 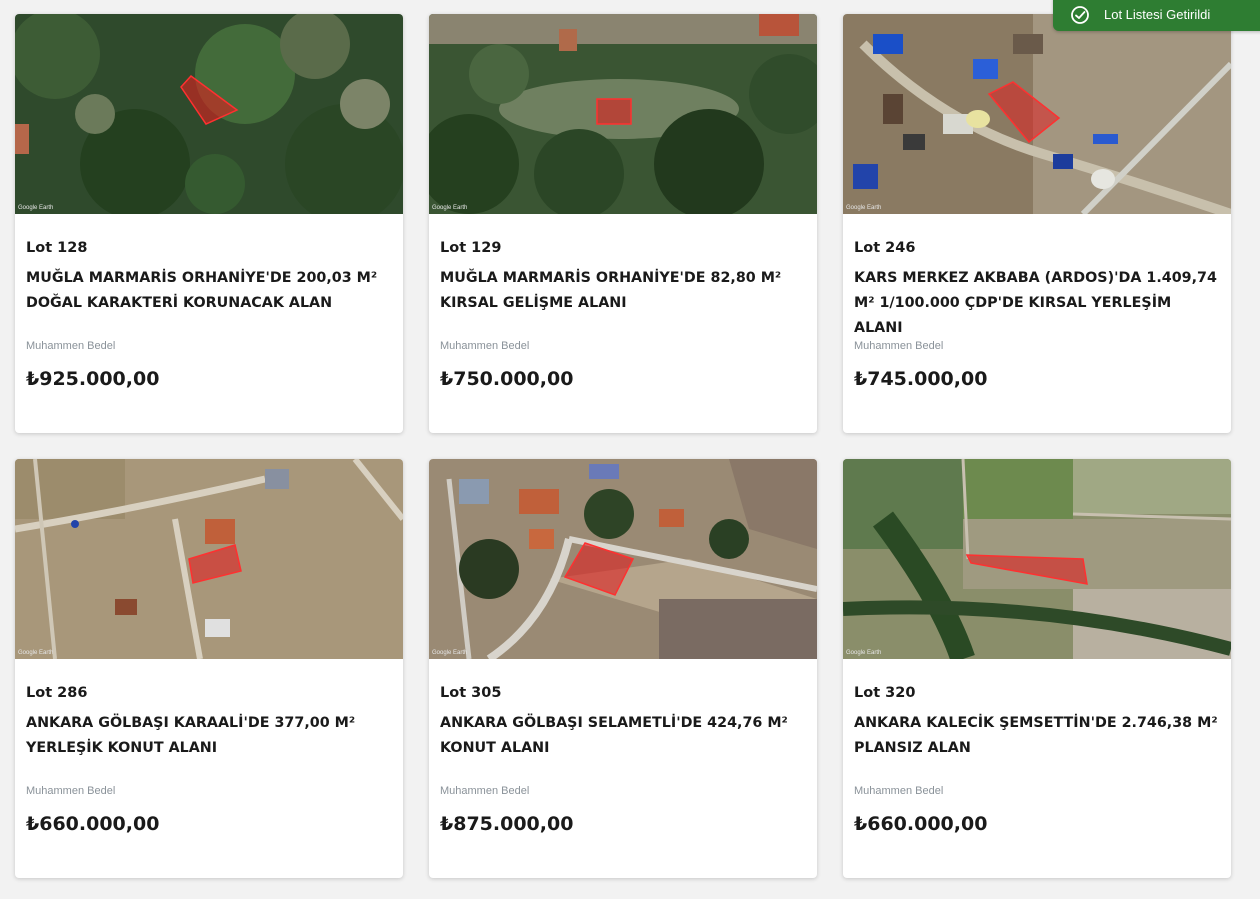 I want to click on lot-price: ₺745.000,00, so click(x=921, y=379).